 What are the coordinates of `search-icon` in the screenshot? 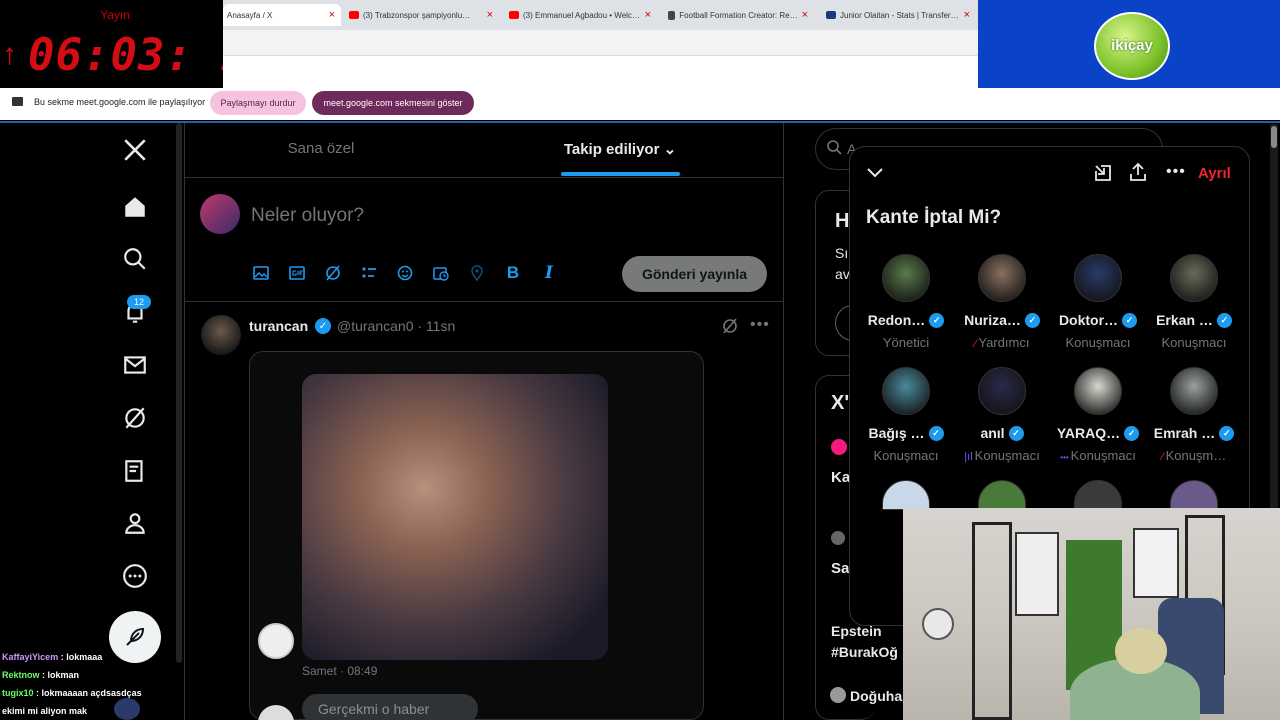 It's located at (135, 259).